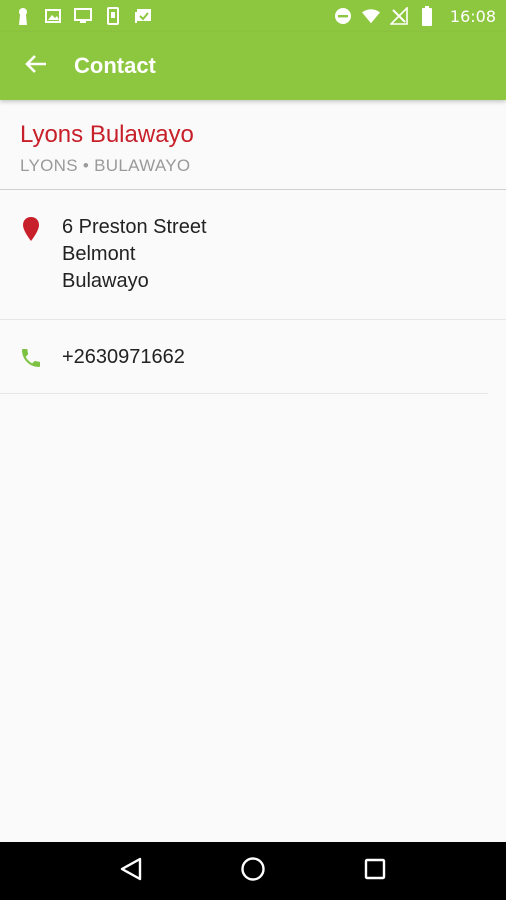 The height and width of the screenshot is (900, 506). What do you see at coordinates (427, 16) in the screenshot?
I see `battery-icon` at bounding box center [427, 16].